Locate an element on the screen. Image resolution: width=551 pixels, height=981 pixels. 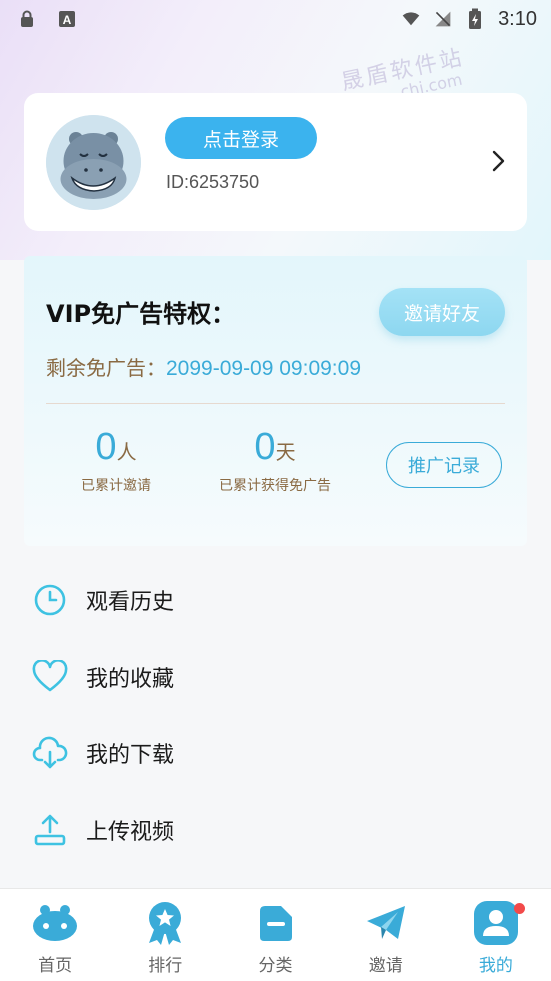
ad-free-days-stat: 0天 已累计获得免广告 is located at coordinates (275, 460).